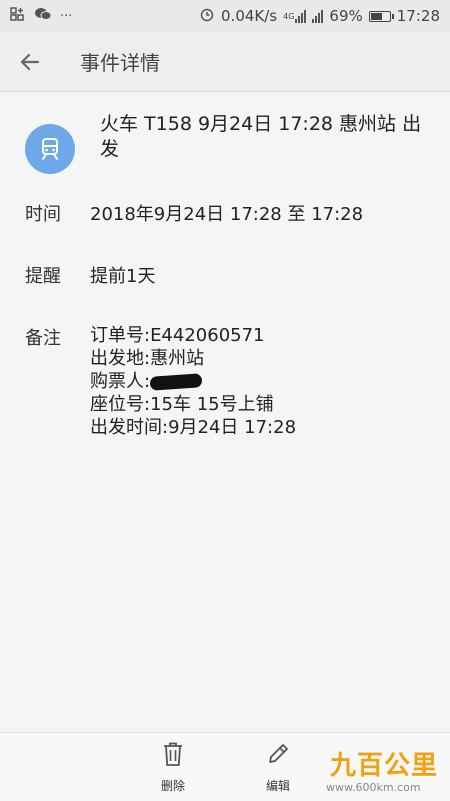  I want to click on back-arrow-icon, so click(30, 61).